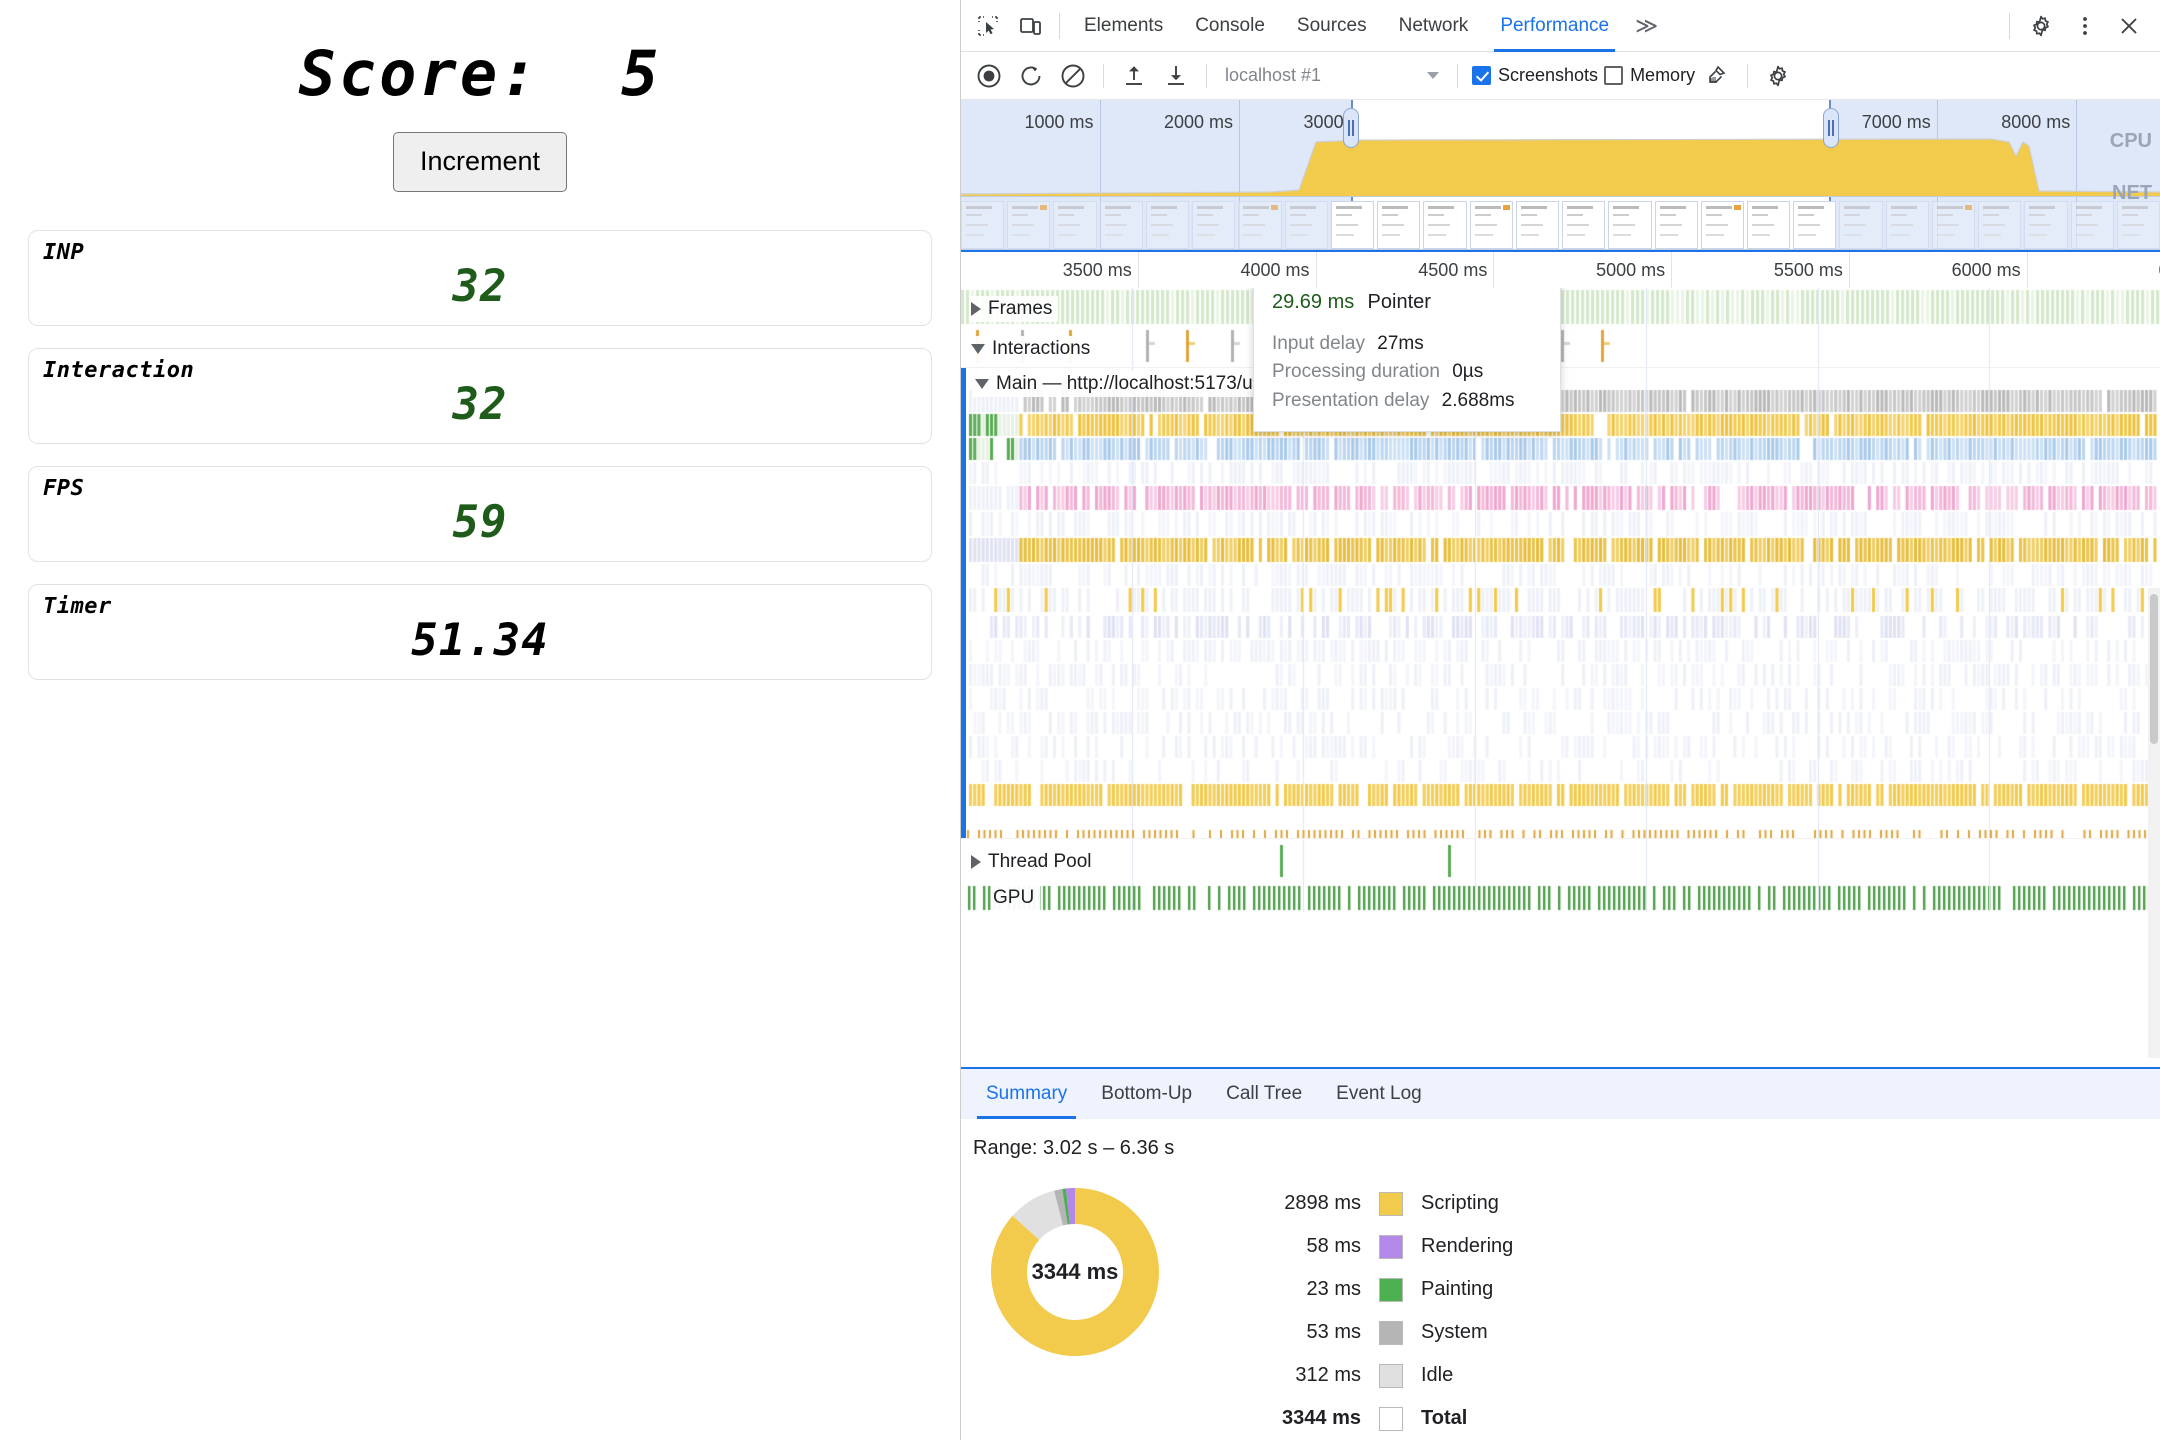 The height and width of the screenshot is (1440, 2160). Describe the element at coordinates (1560, 860) in the screenshot. I see `thread-pool-track: Thread Pool` at that location.